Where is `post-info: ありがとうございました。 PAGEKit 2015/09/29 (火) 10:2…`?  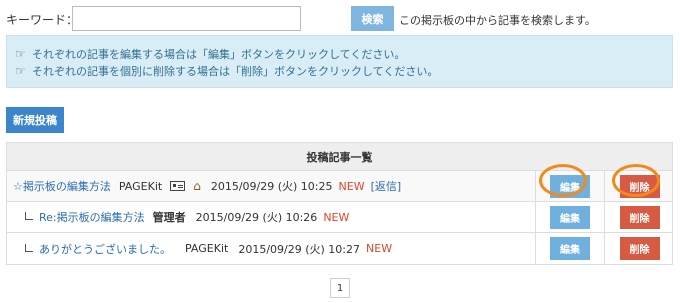 post-info: ありがとうございました。 PAGEKit 2015/09/29 (火) 10:2… is located at coordinates (271, 248).